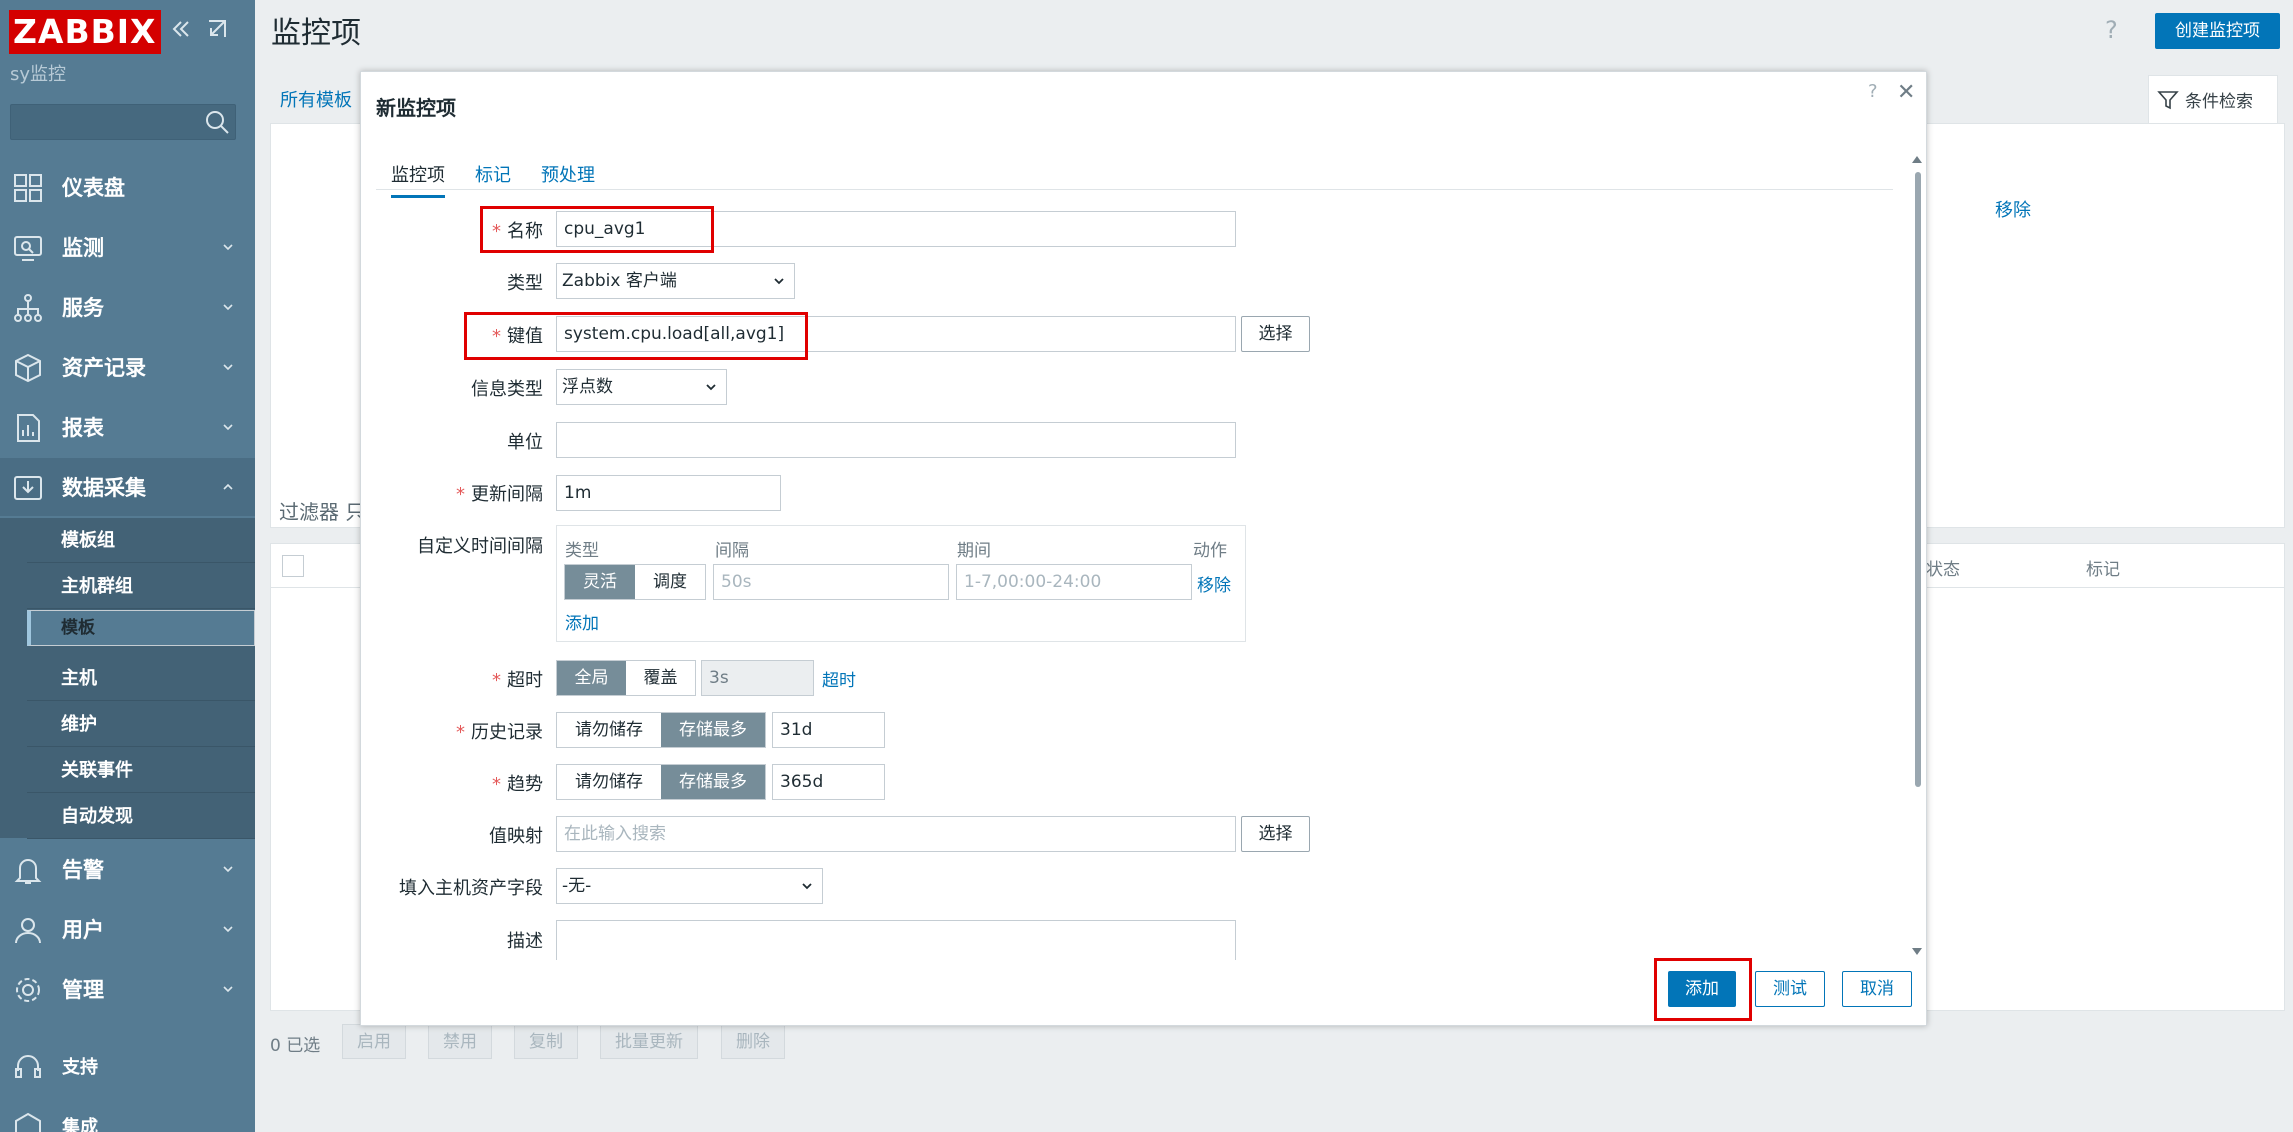 Image resolution: width=2293 pixels, height=1132 pixels. I want to click on timeout-override-button: 覆盖, so click(660, 678).